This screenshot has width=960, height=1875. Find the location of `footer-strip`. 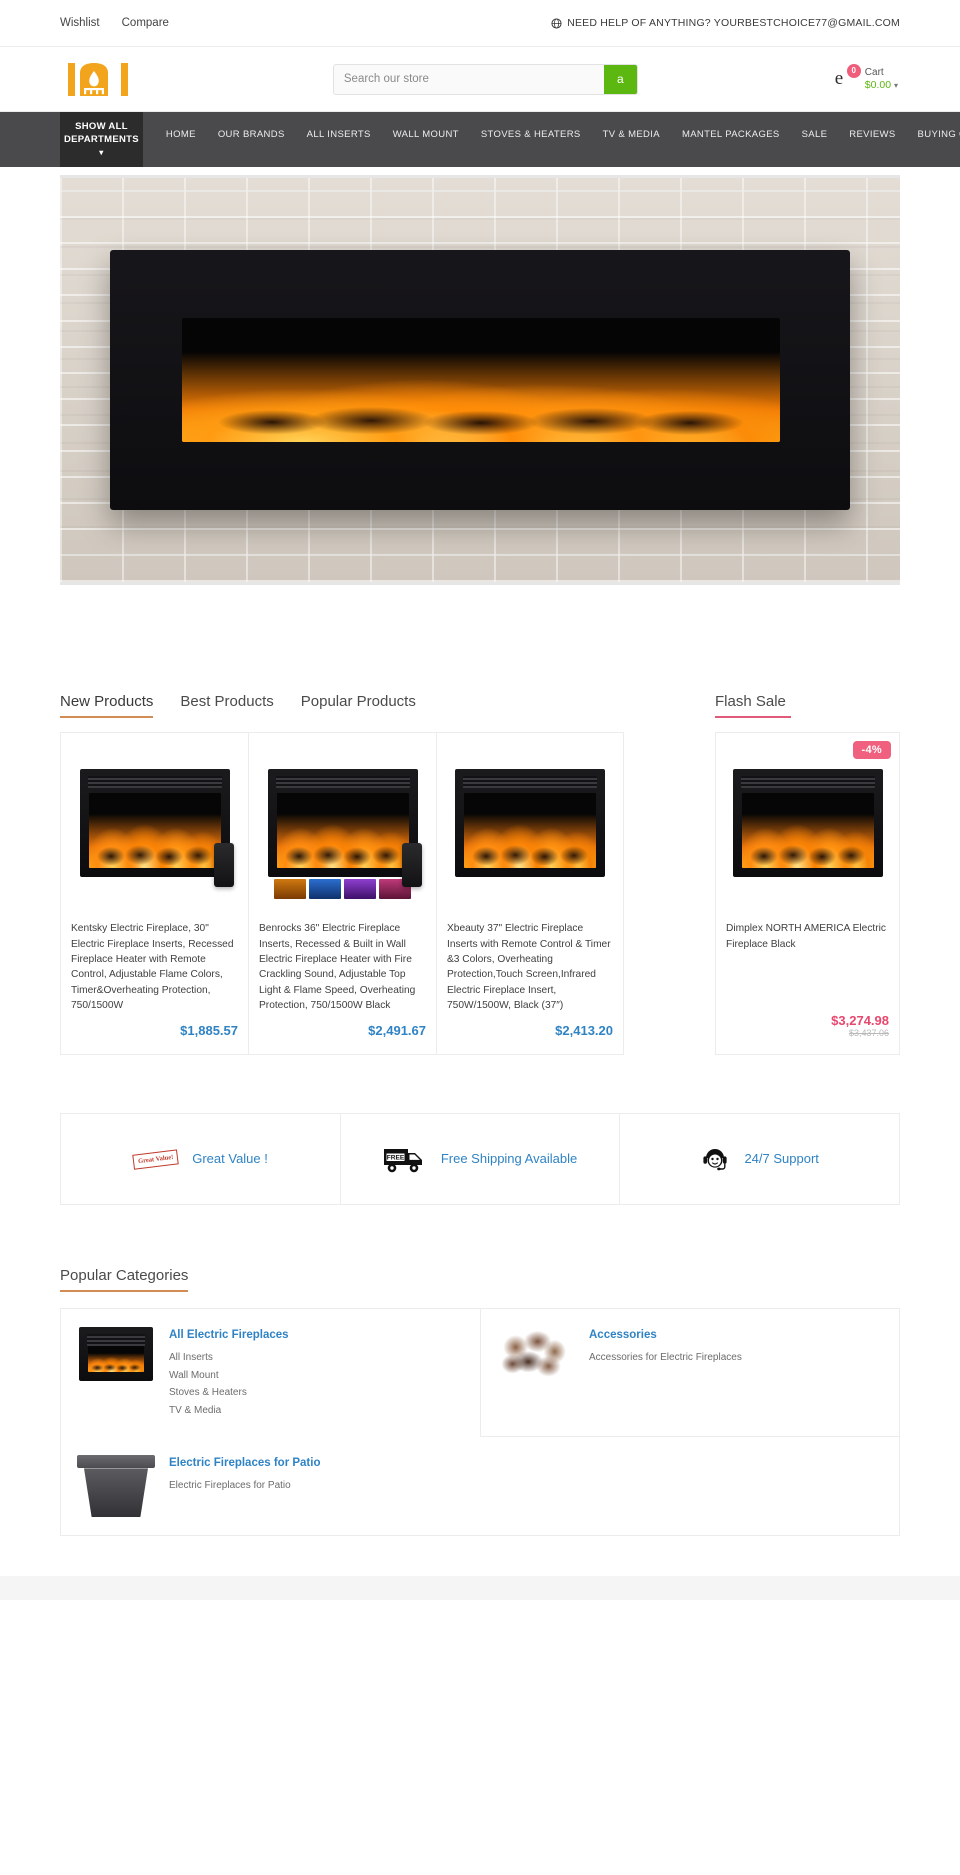

footer-strip is located at coordinates (480, 1588).